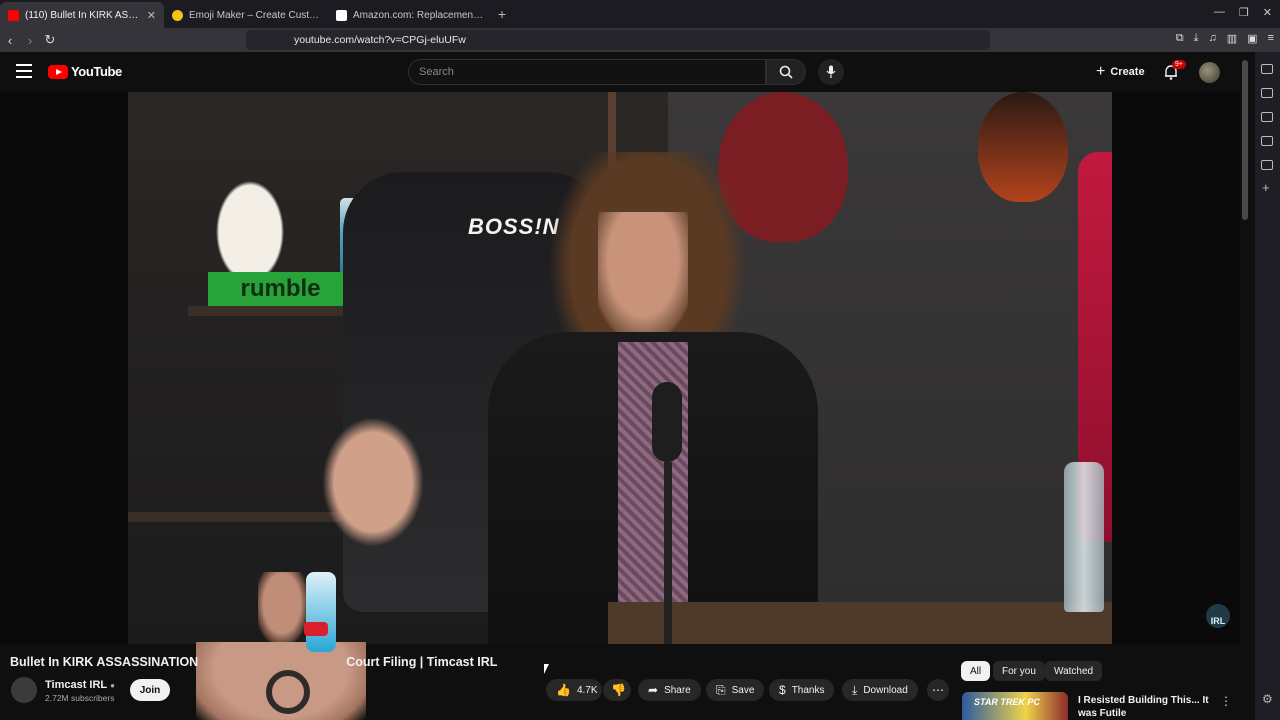  What do you see at coordinates (502, 14) in the screenshot?
I see `new-tab-button: +` at bounding box center [502, 14].